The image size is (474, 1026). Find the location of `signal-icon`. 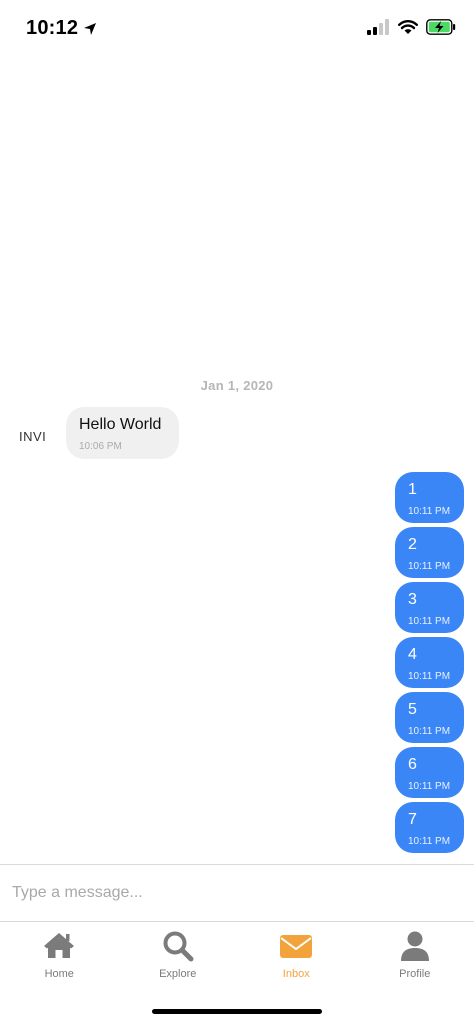

signal-icon is located at coordinates (378, 27).